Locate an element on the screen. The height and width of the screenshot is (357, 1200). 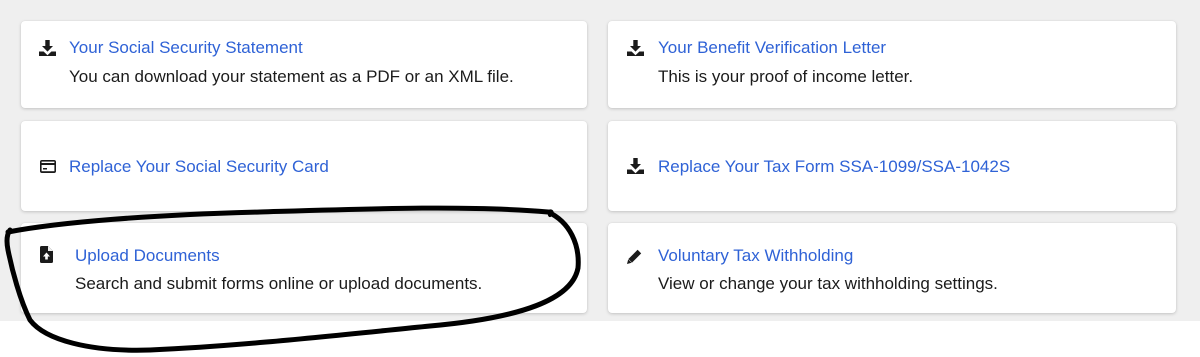
replace-social-security-card-card: Replace Your Social Security Card is located at coordinates (304, 166).